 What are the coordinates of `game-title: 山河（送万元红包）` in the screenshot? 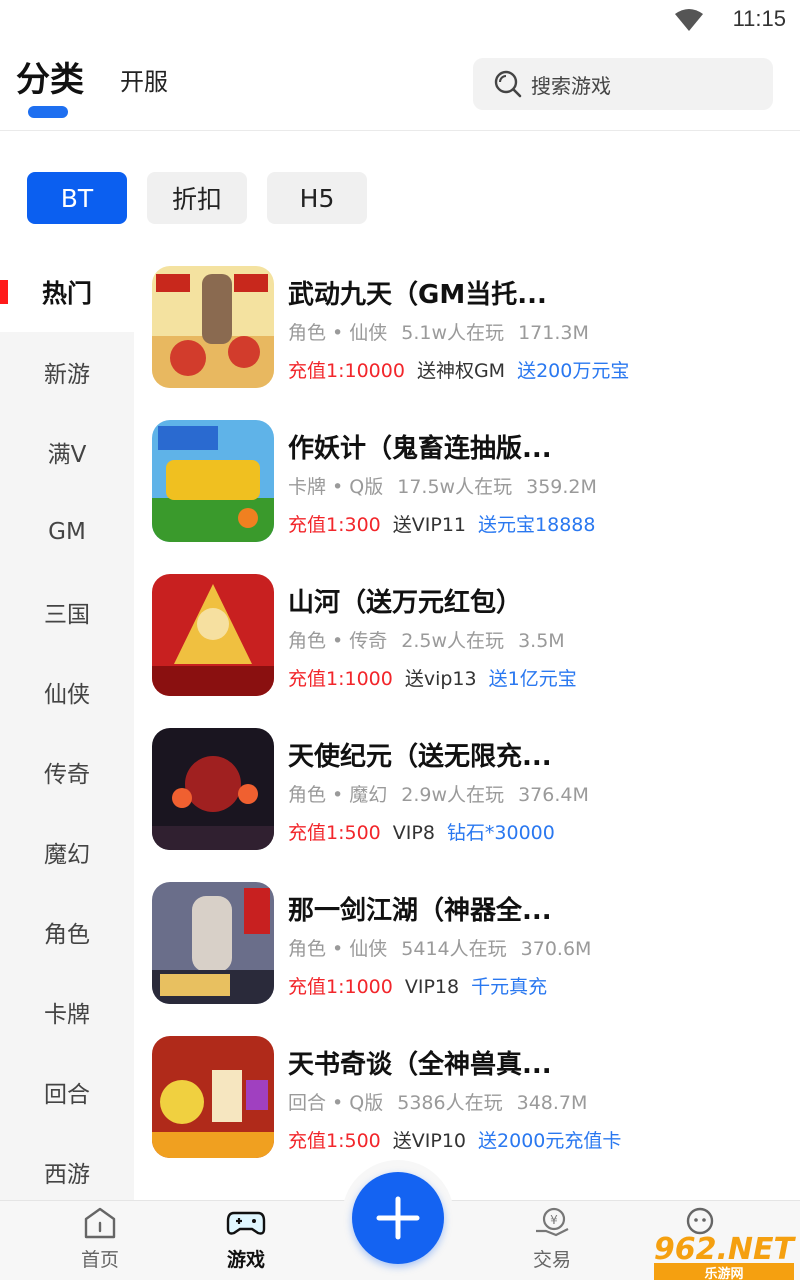 It's located at (405, 603).